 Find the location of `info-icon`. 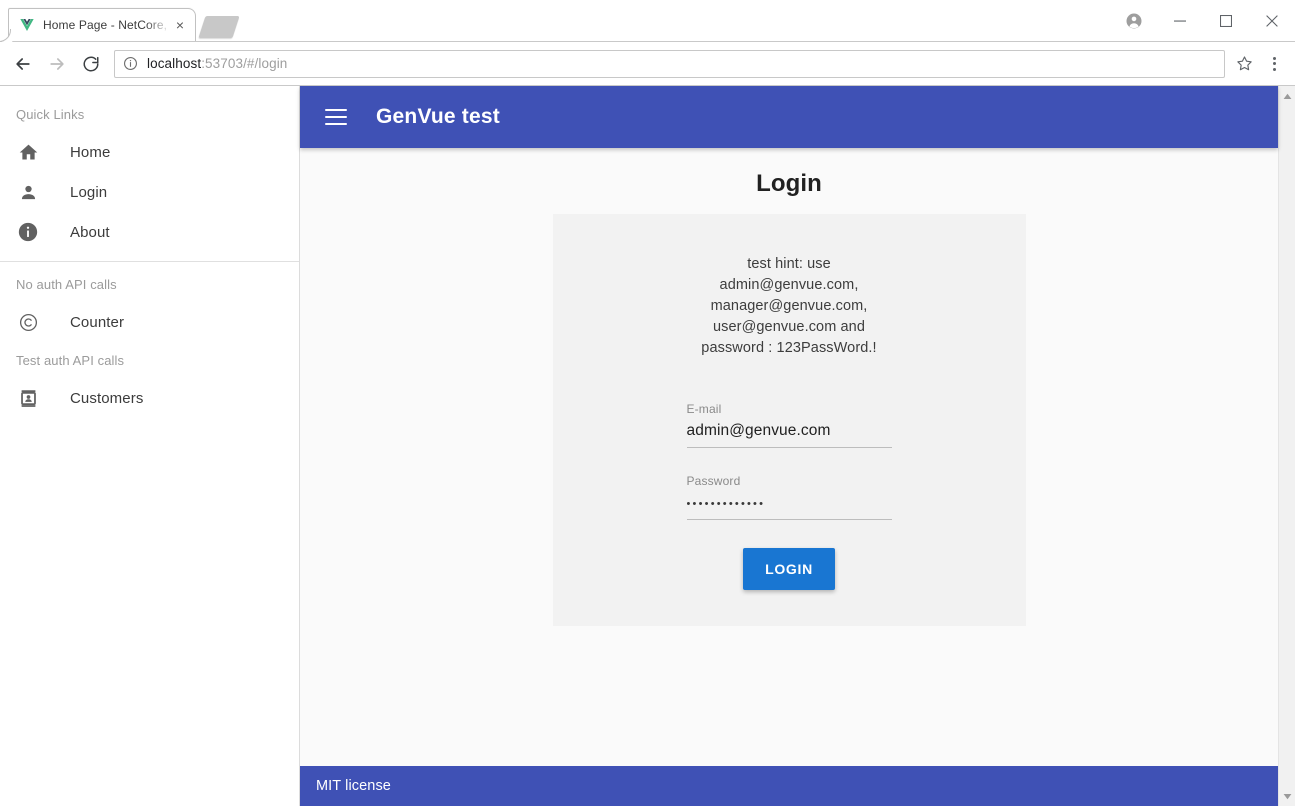

info-icon is located at coordinates (28, 232).